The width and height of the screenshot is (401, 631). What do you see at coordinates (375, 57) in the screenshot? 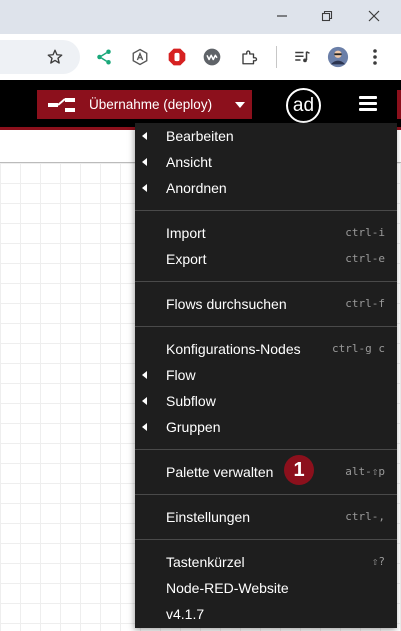
I see `kebab-menu-icon` at bounding box center [375, 57].